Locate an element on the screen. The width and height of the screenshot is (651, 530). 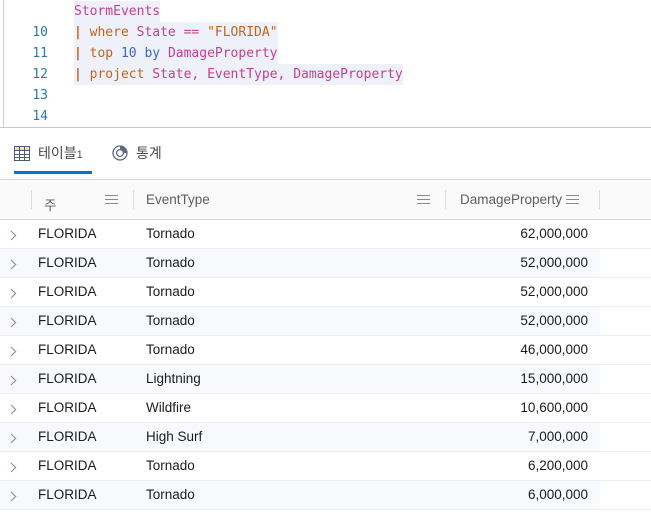
code-line: 15 is located at coordinates (325, 116).